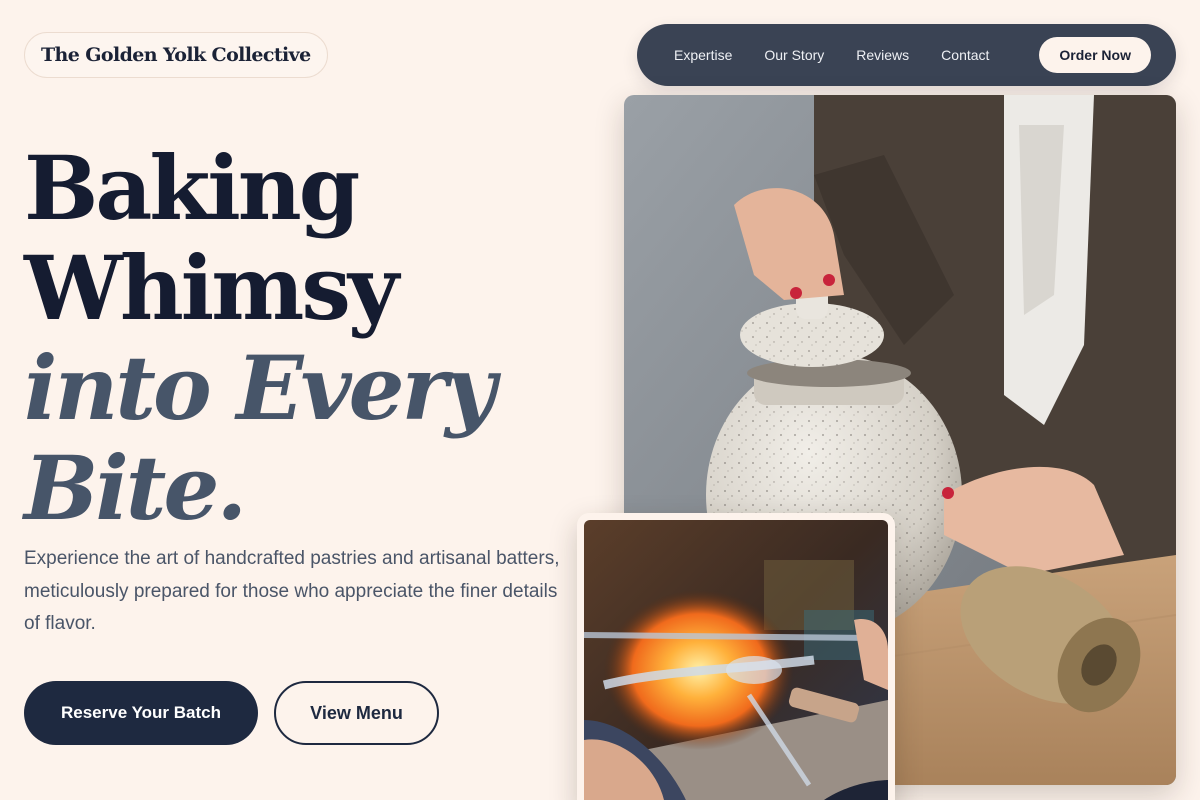 The image size is (1200, 800). Describe the element at coordinates (260, 388) in the screenshot. I see `headline-line-3: into Every` at that location.